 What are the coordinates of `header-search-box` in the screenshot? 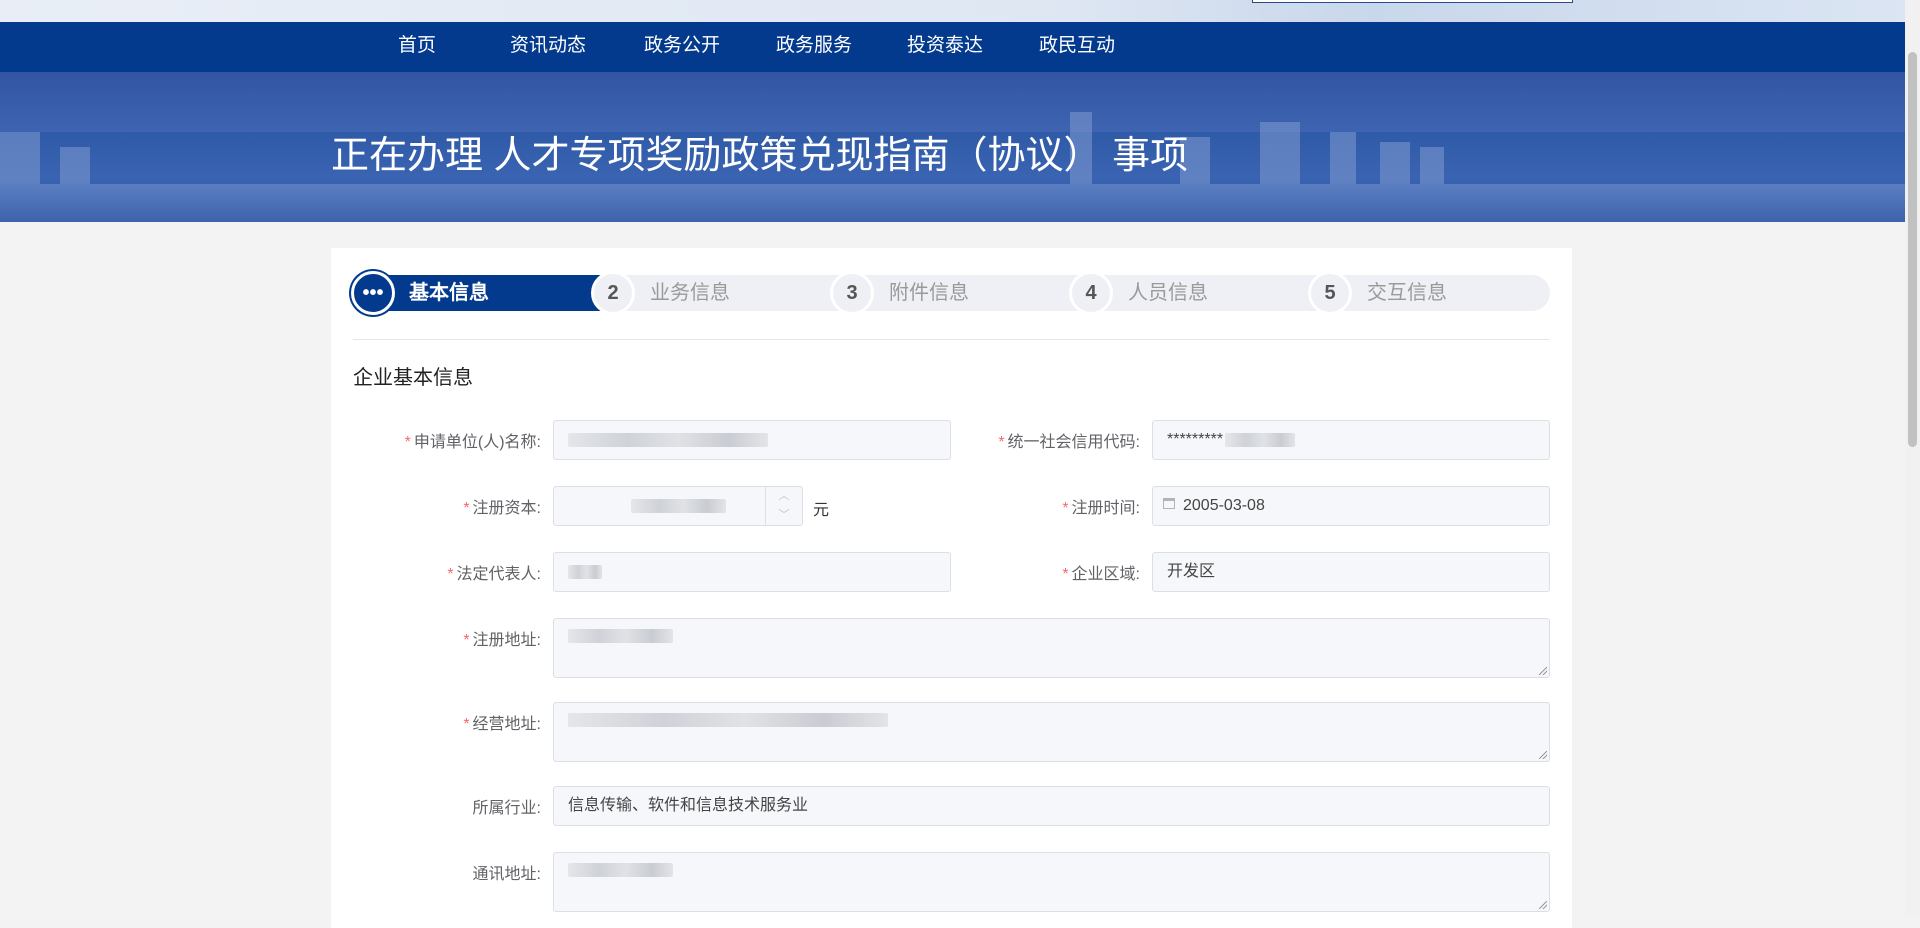 It's located at (1412, 1).